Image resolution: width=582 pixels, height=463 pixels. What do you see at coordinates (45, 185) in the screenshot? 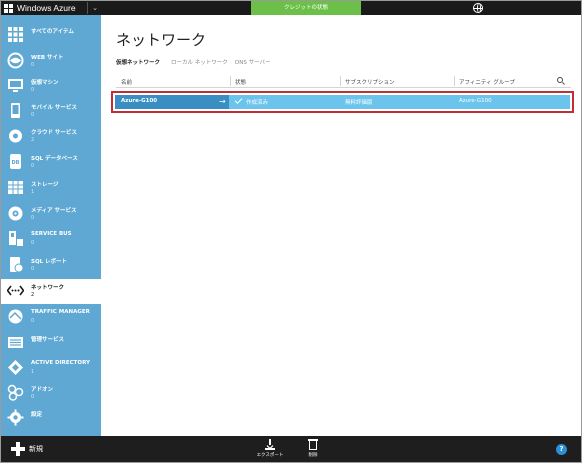
I see `sidebar-item-label: ストレージ` at bounding box center [45, 185].